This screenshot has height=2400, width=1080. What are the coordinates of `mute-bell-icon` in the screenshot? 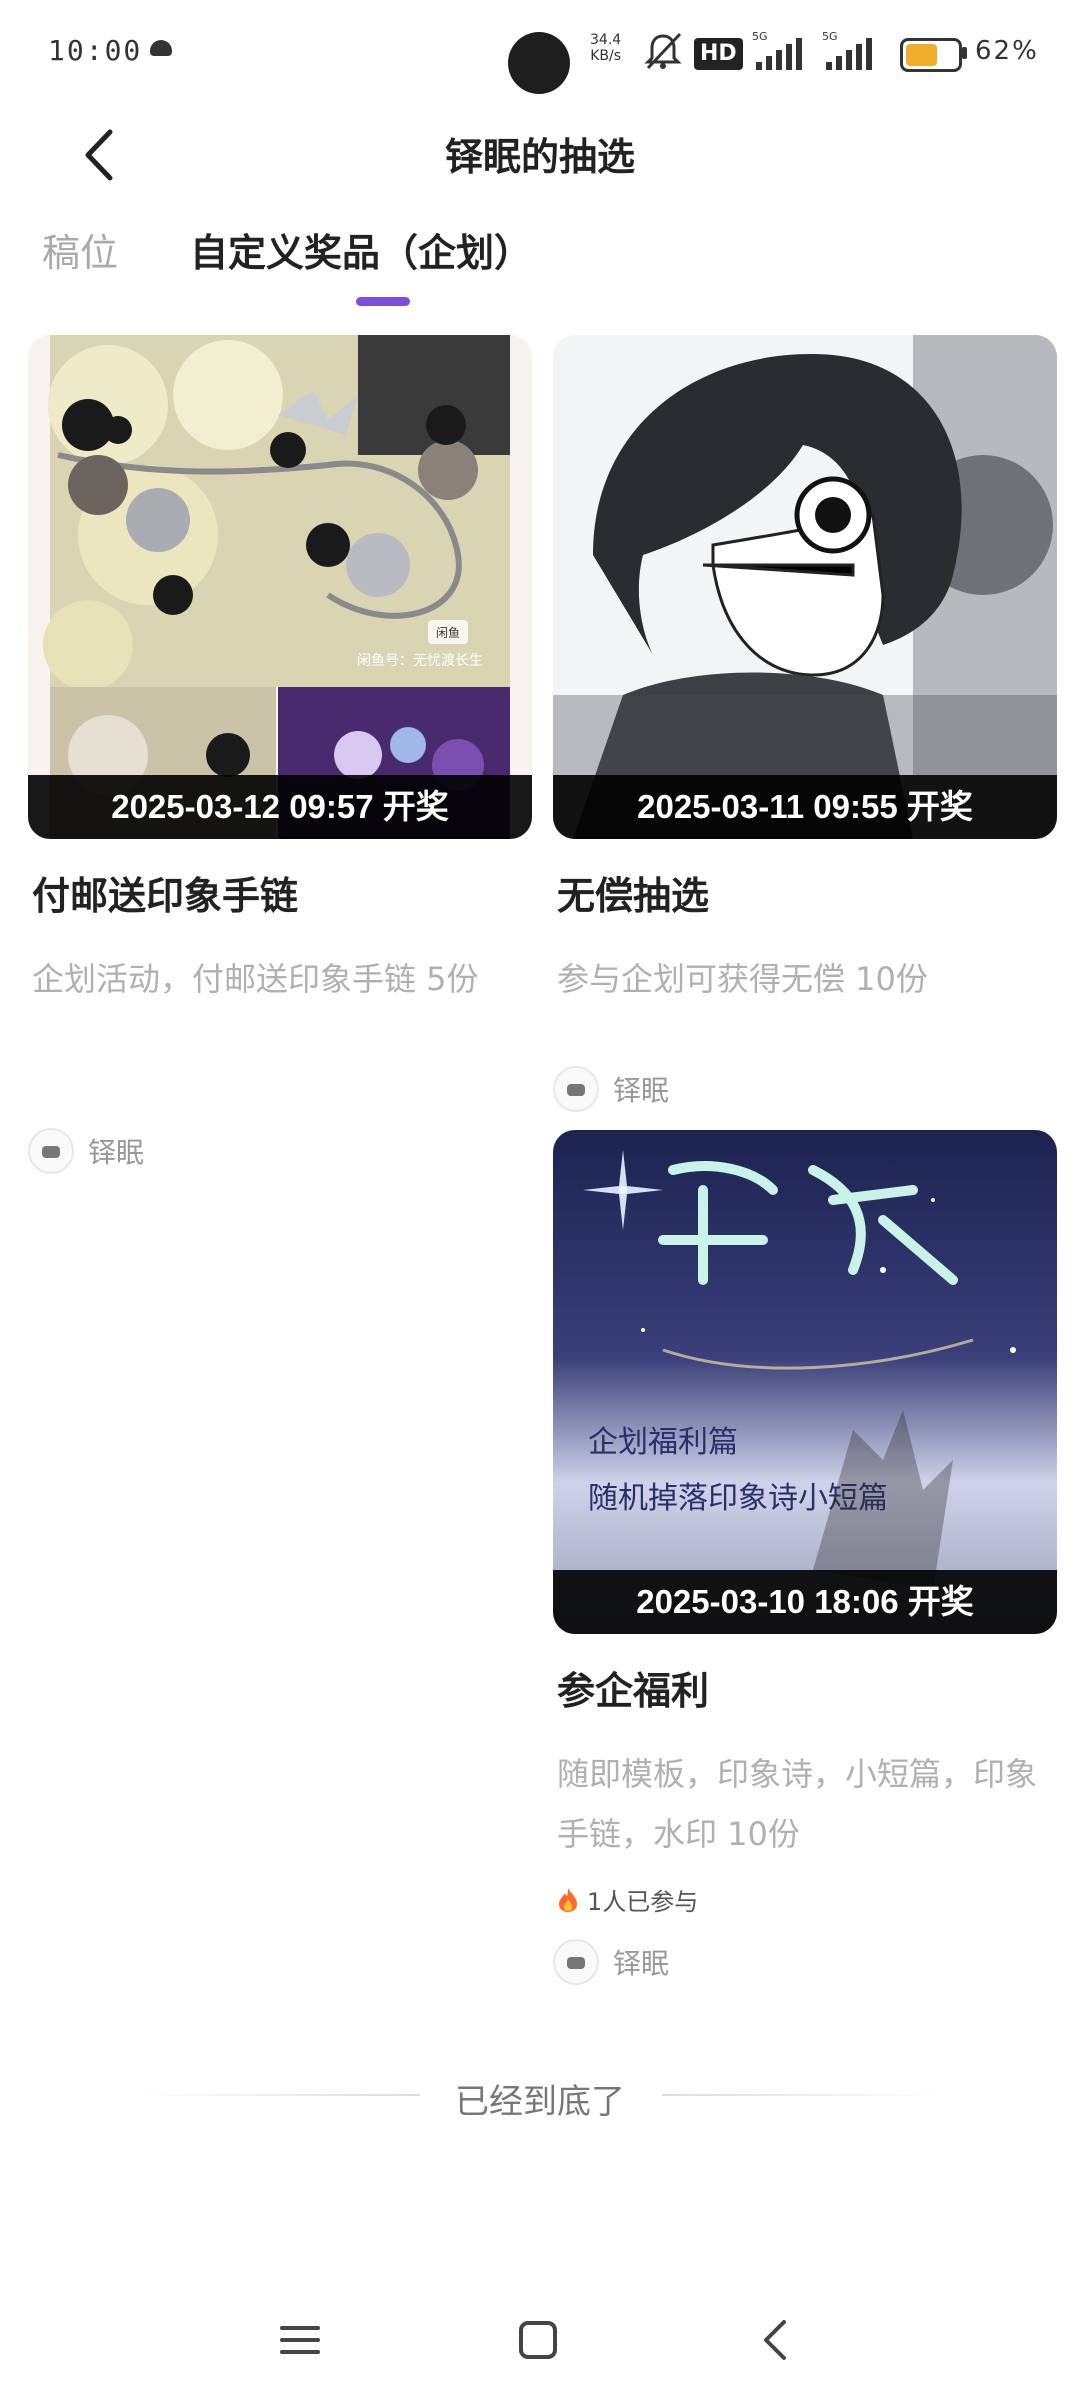 It's located at (663, 51).